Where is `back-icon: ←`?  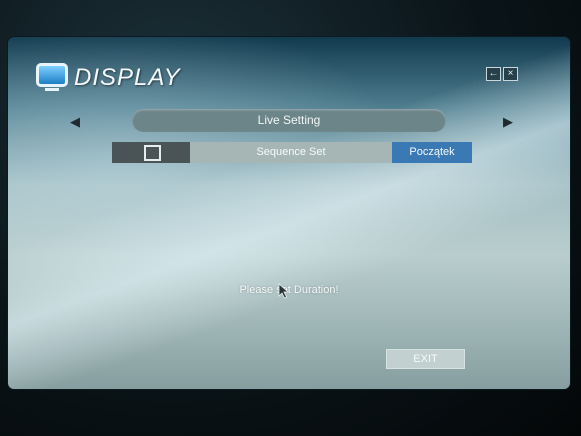 back-icon: ← is located at coordinates (493, 74).